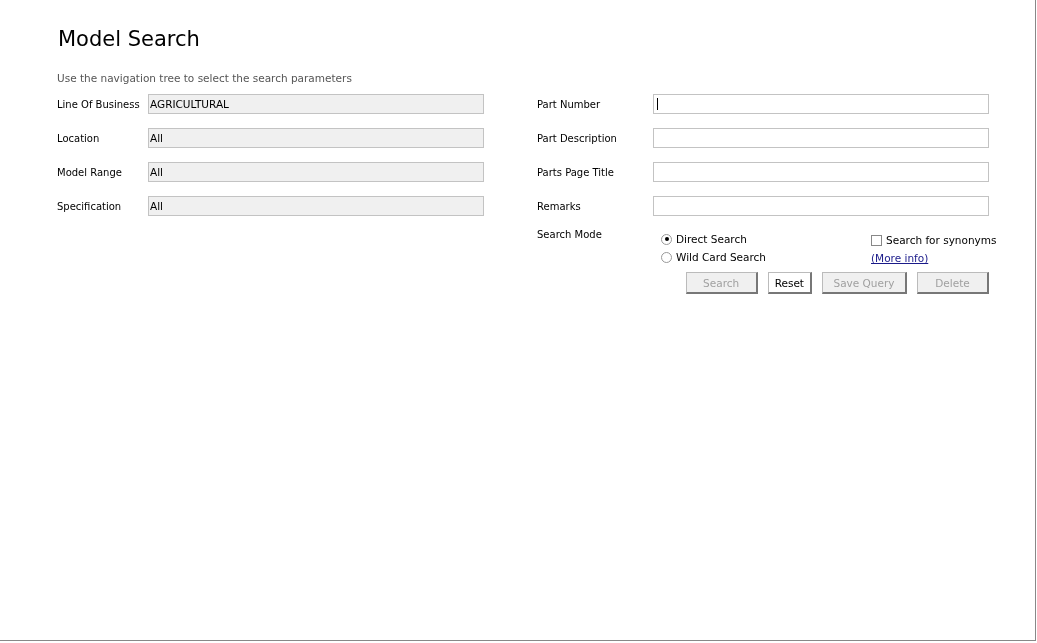 Image resolution: width=1037 pixels, height=643 pixels. What do you see at coordinates (941, 240) in the screenshot?
I see `checkbox-label: Search for synonyms` at bounding box center [941, 240].